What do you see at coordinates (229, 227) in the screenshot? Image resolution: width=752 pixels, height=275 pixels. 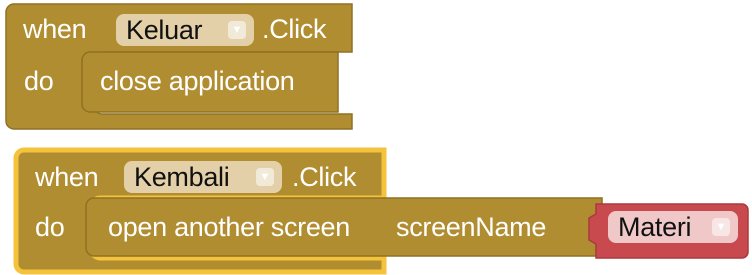 I see `statement-label: open another screen` at bounding box center [229, 227].